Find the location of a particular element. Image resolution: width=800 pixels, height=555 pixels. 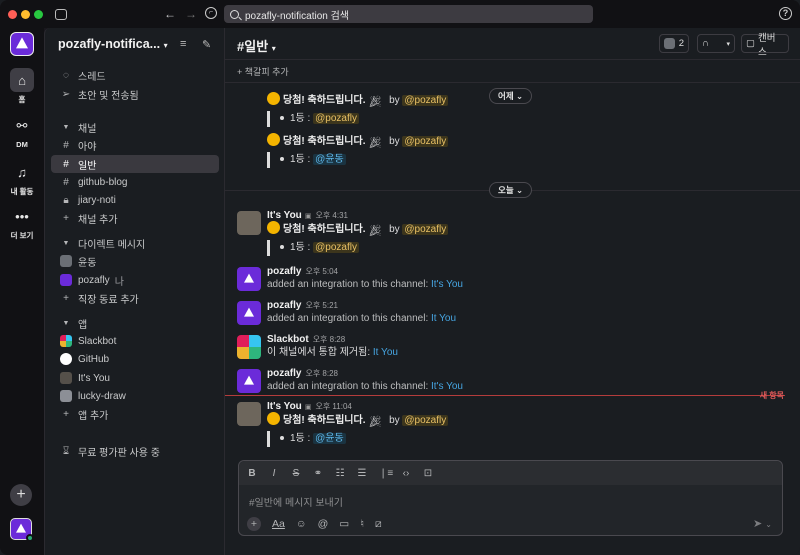

help-icon: ? is located at coordinates (785, 13).